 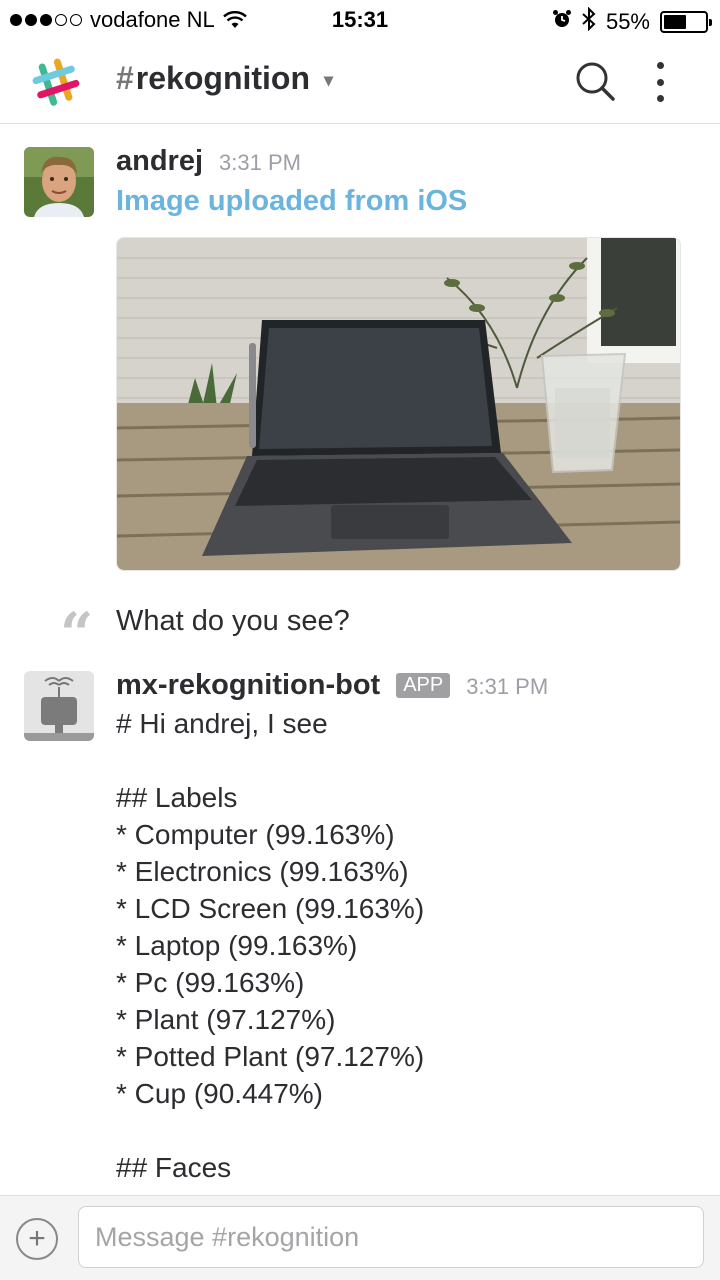 I want to click on quote-icon: “, so click(x=77, y=634).